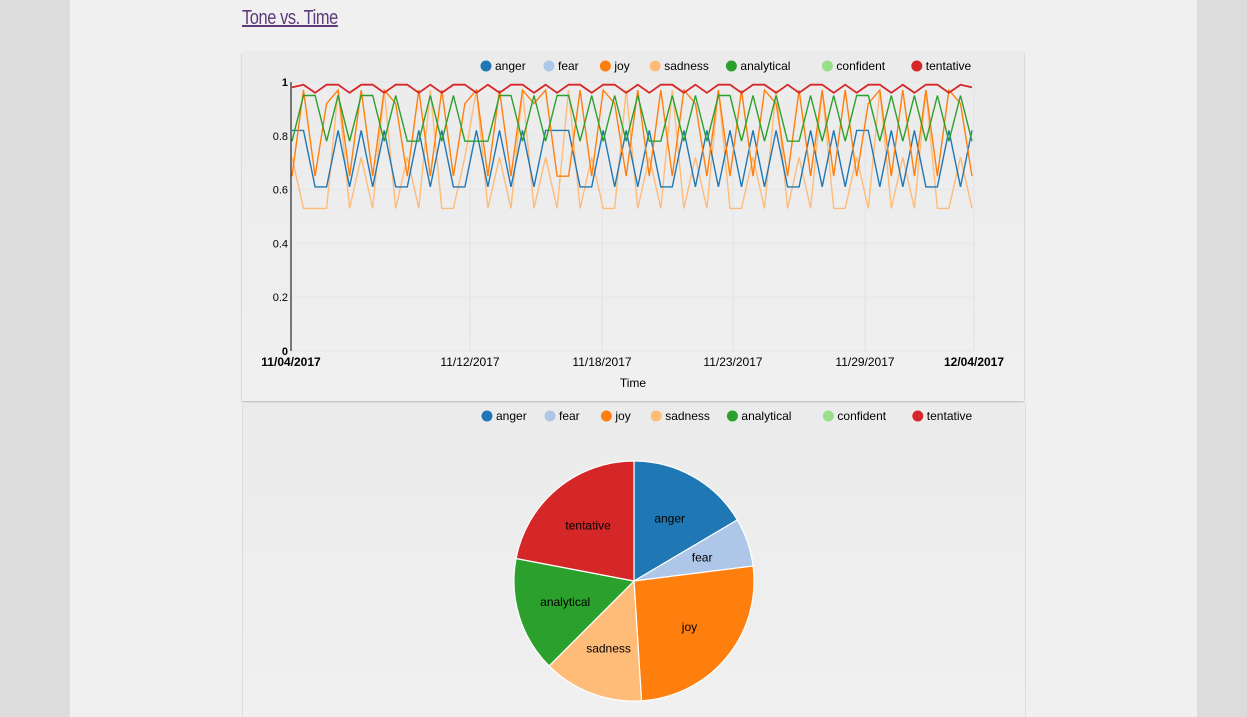 This screenshot has width=1247, height=717. I want to click on pie-legend-confident: confident, so click(854, 416).